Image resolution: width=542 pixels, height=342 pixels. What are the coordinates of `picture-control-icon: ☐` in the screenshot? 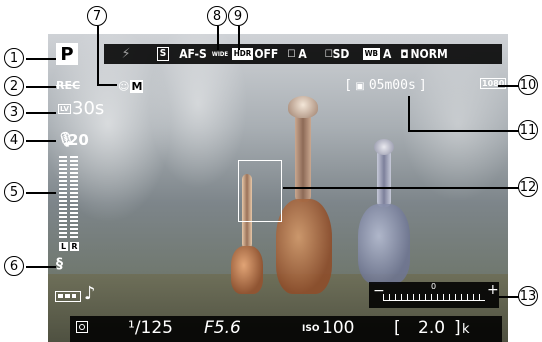 It's located at (328, 54).